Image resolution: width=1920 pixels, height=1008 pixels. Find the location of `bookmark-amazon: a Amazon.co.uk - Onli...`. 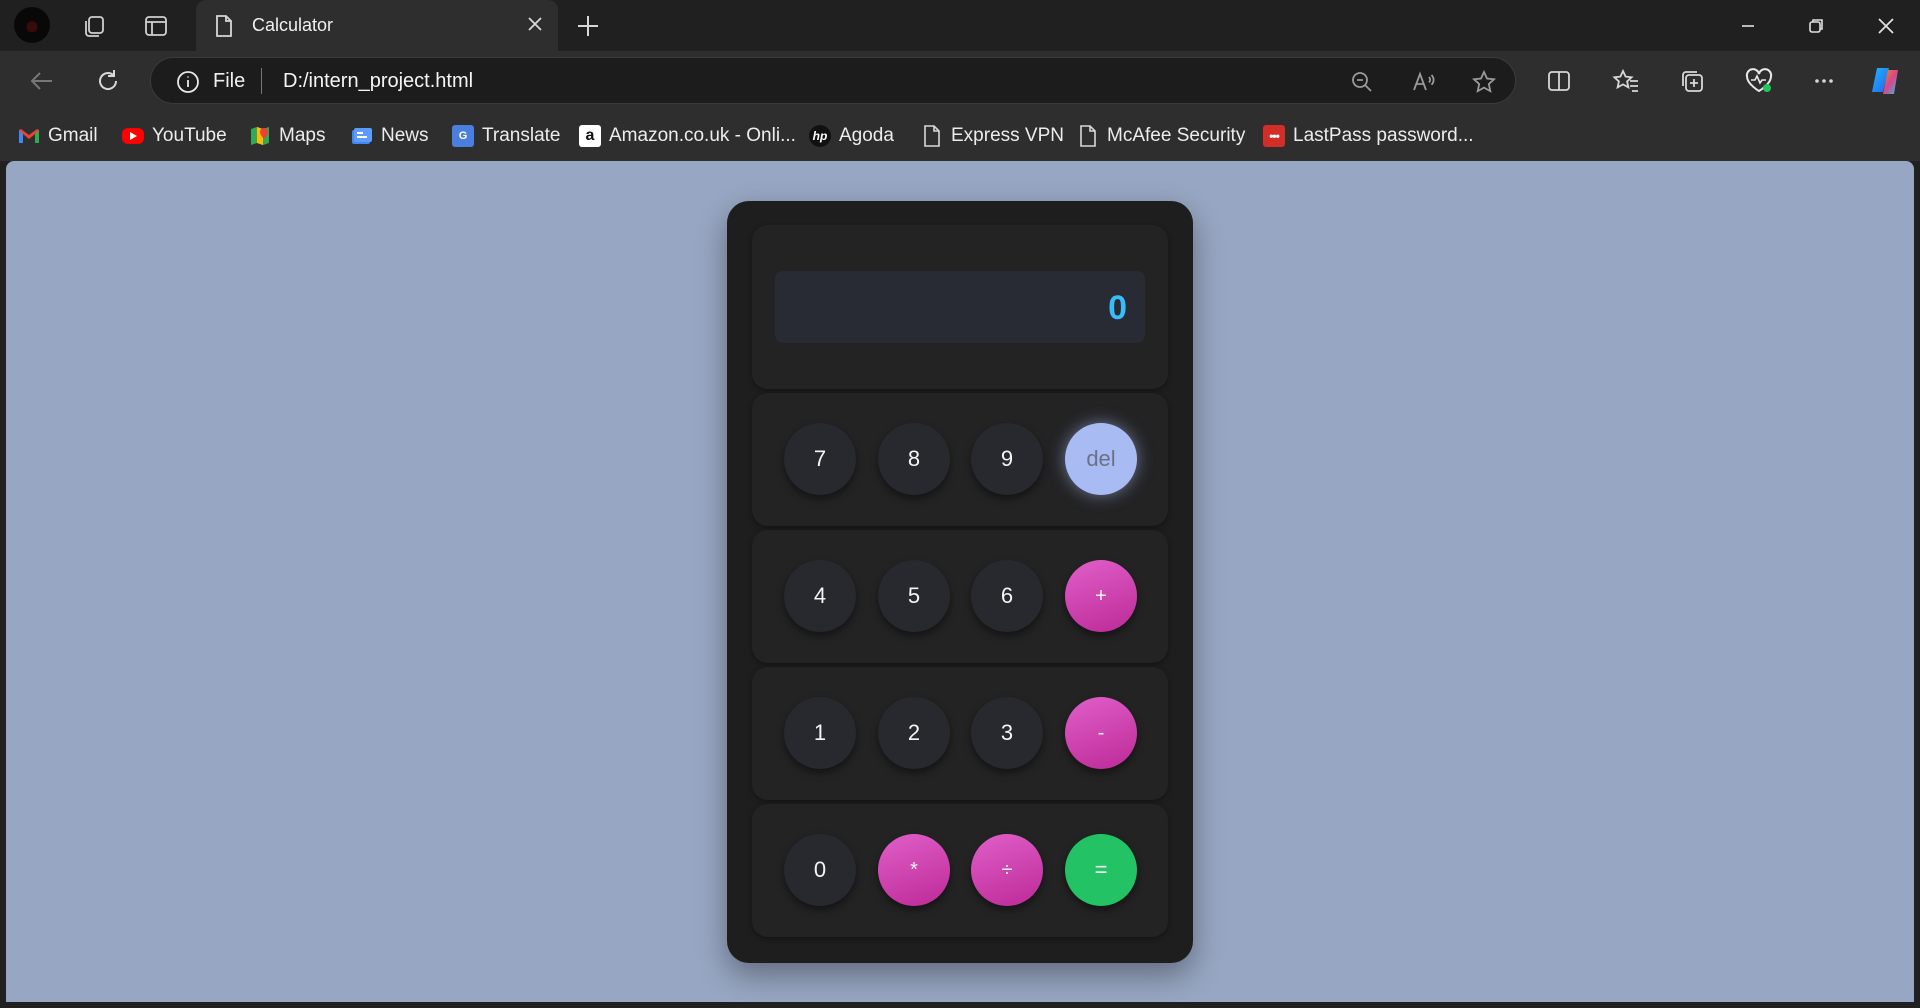

bookmark-amazon: a Amazon.co.uk - Onli... is located at coordinates (687, 136).